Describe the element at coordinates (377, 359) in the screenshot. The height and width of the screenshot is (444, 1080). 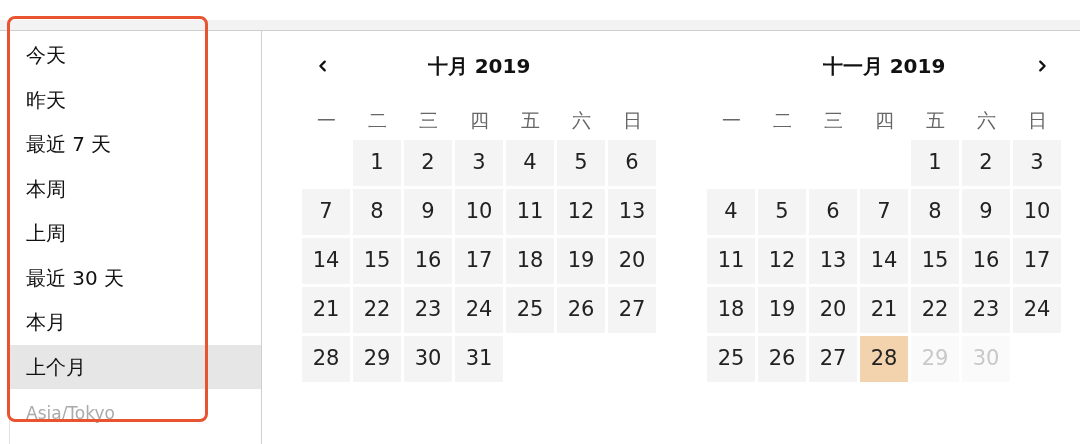
I see `day-cell: 29` at that location.